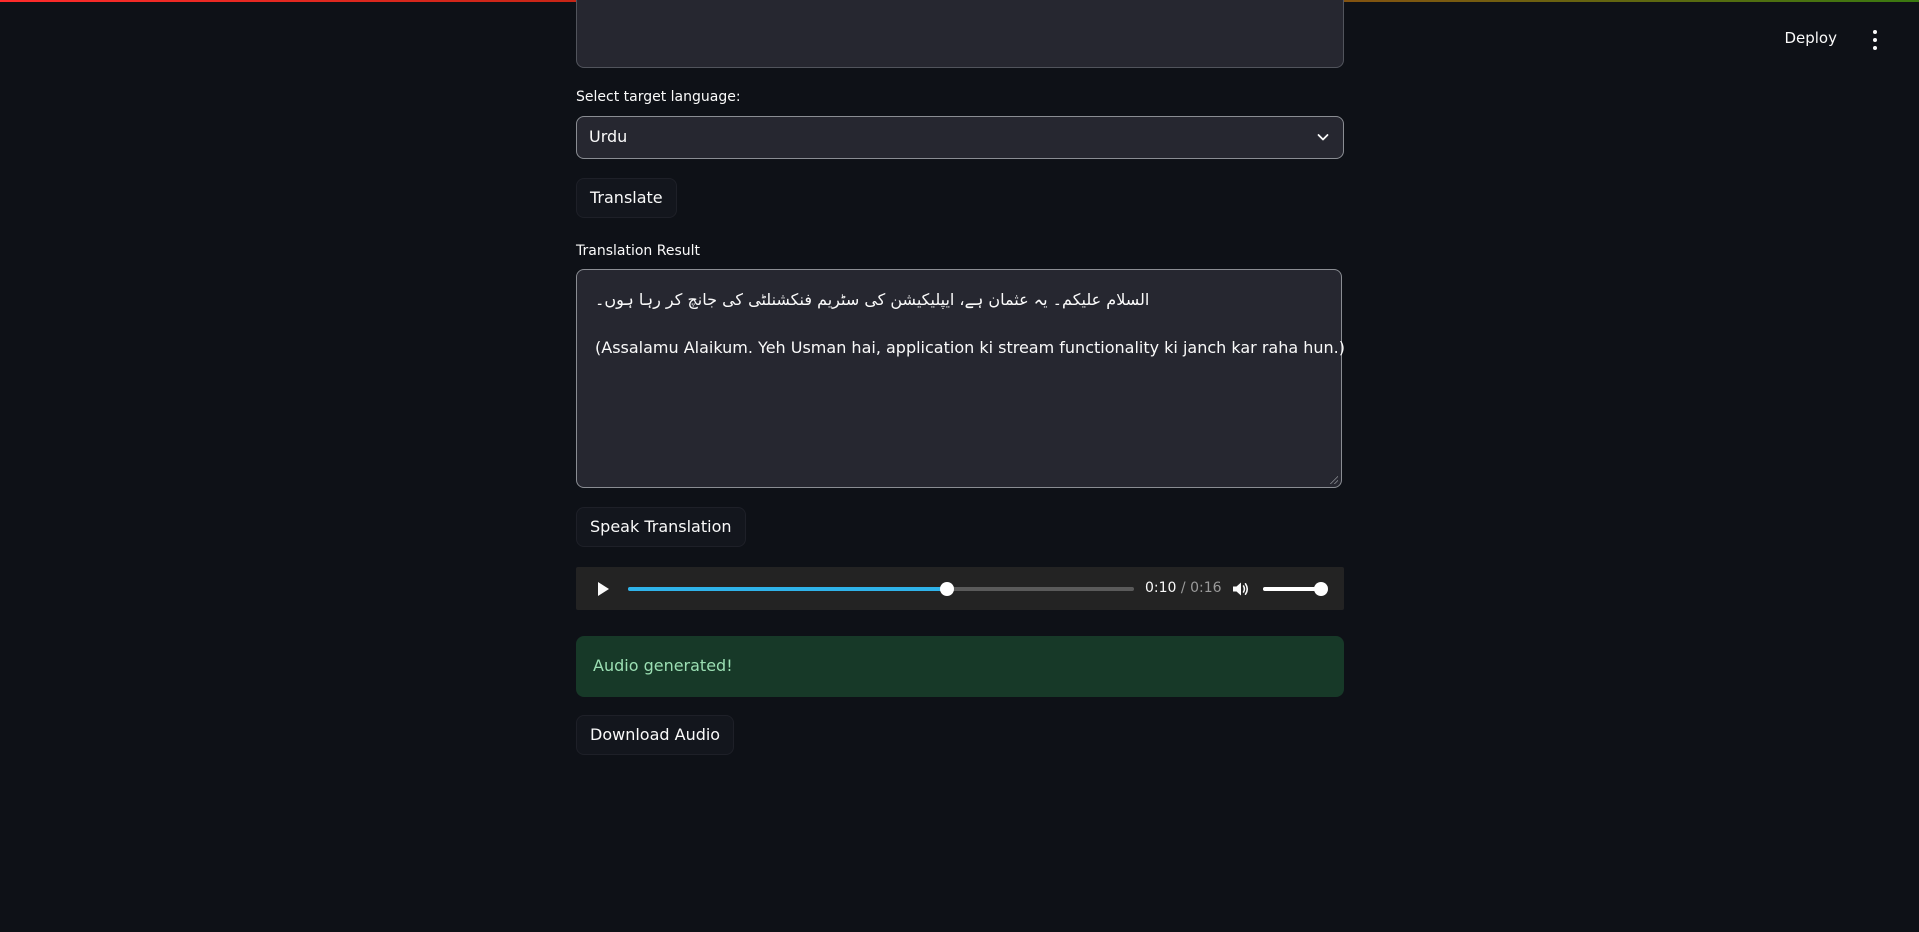 The width and height of the screenshot is (1919, 932). I want to click on volume-icon, so click(1240, 589).